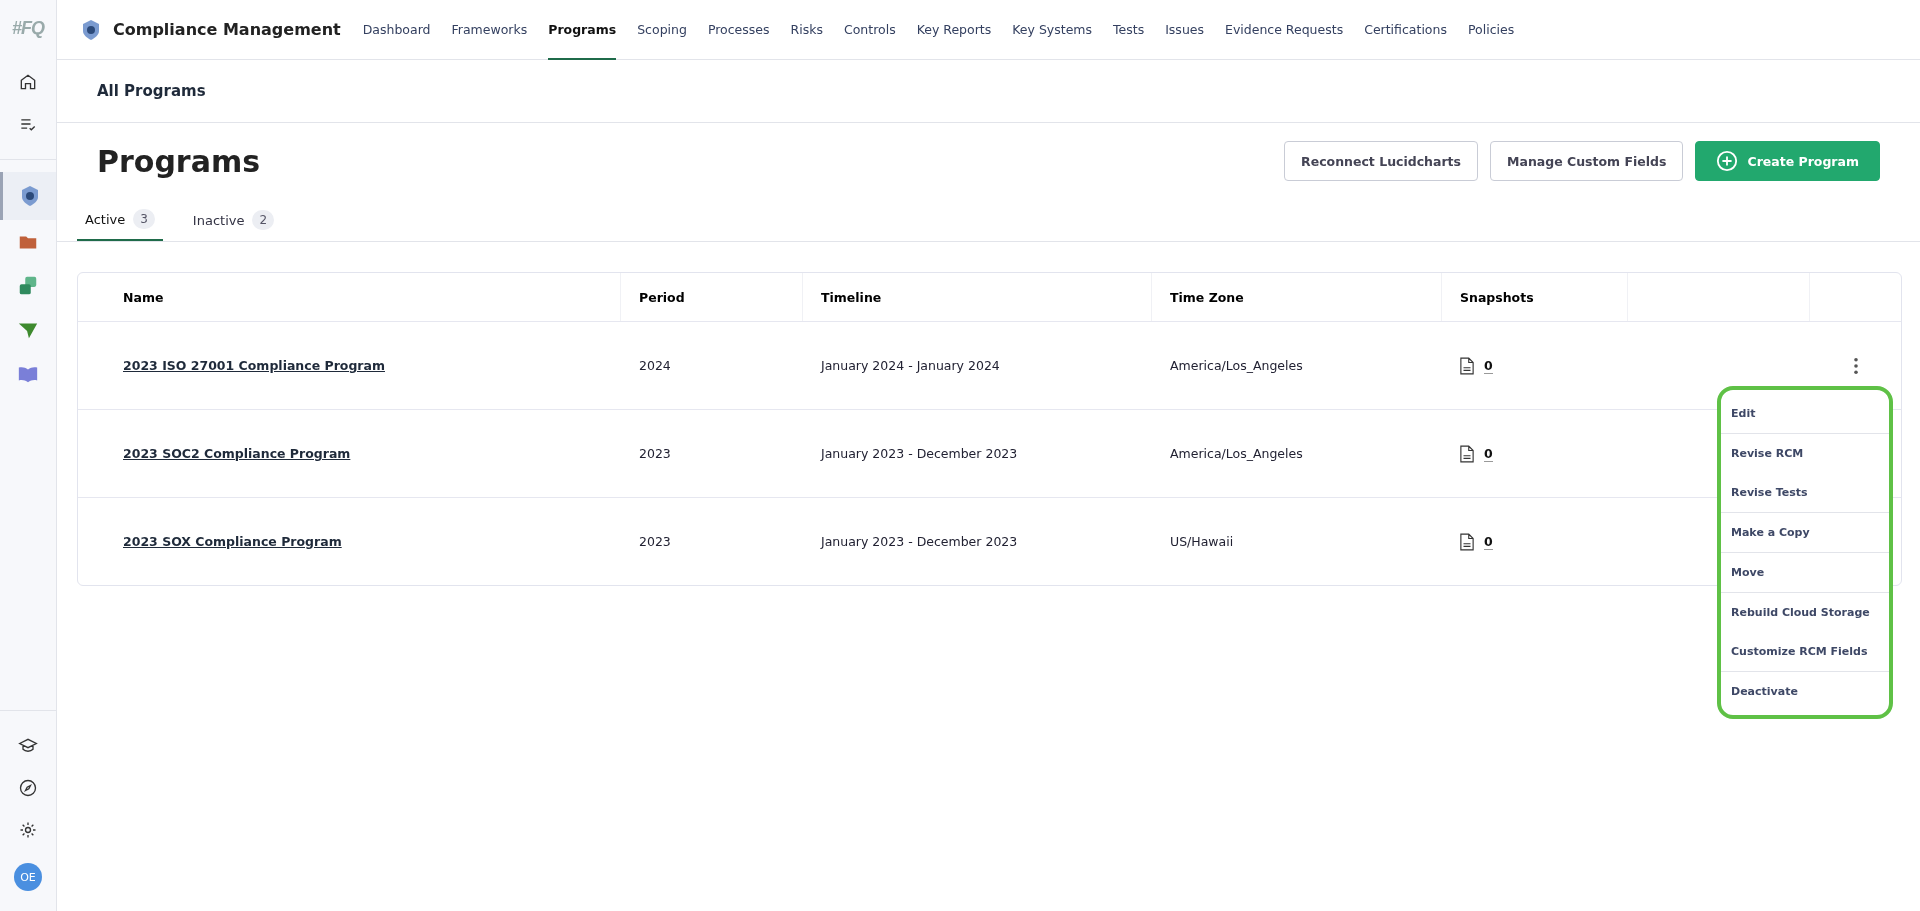  I want to click on nav-tab: Risks, so click(806, 30).